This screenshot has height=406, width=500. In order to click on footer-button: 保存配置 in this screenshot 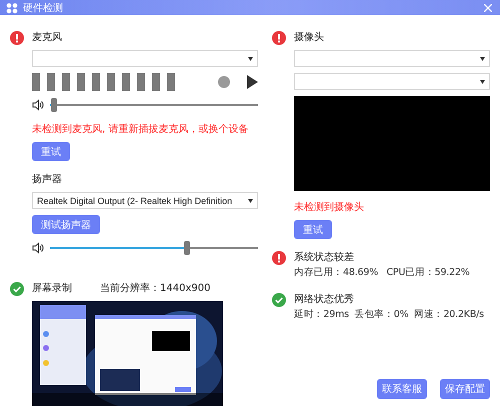, I will do `click(465, 389)`.